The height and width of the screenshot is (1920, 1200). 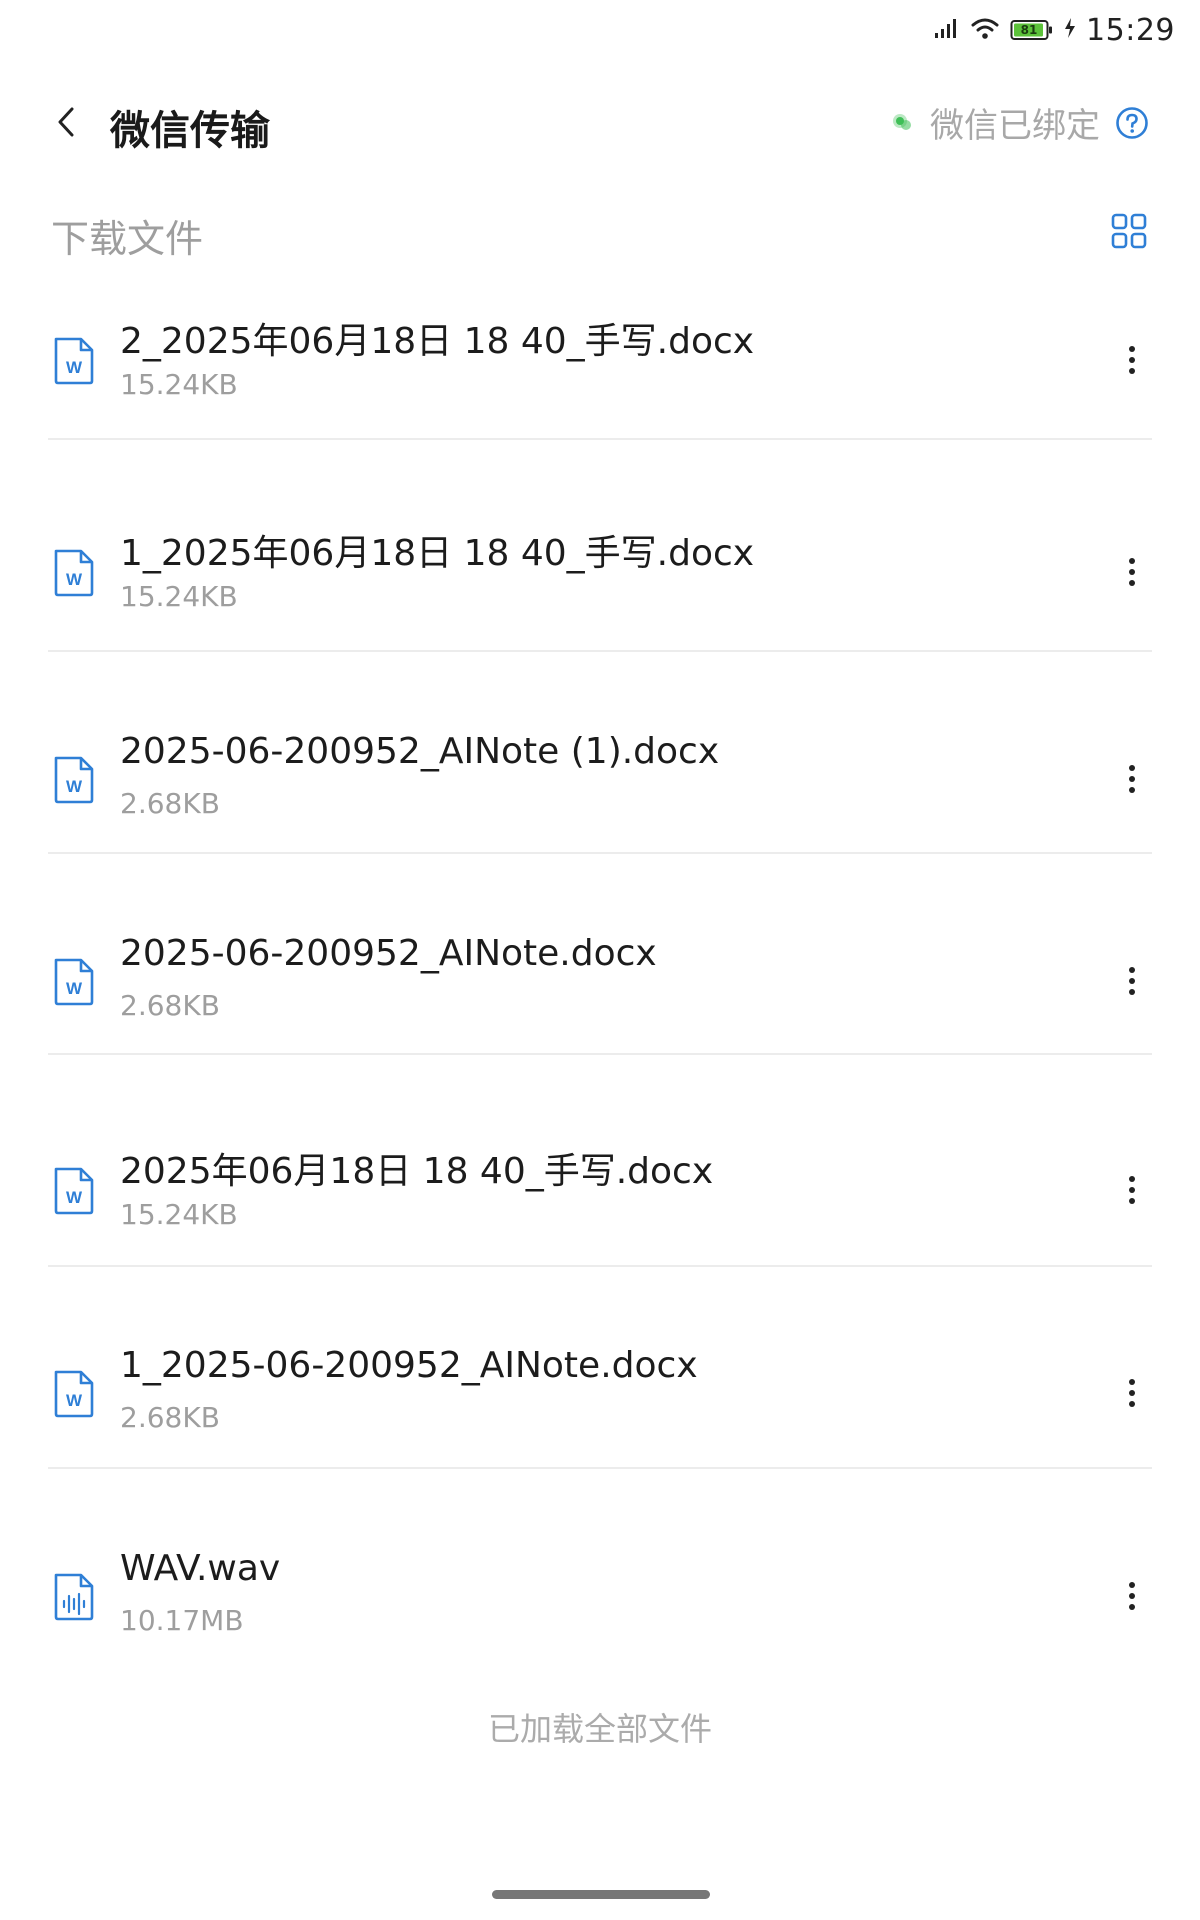 I want to click on file-name: 1_2025年06月18日 18 40_手写.docx, so click(x=437, y=553).